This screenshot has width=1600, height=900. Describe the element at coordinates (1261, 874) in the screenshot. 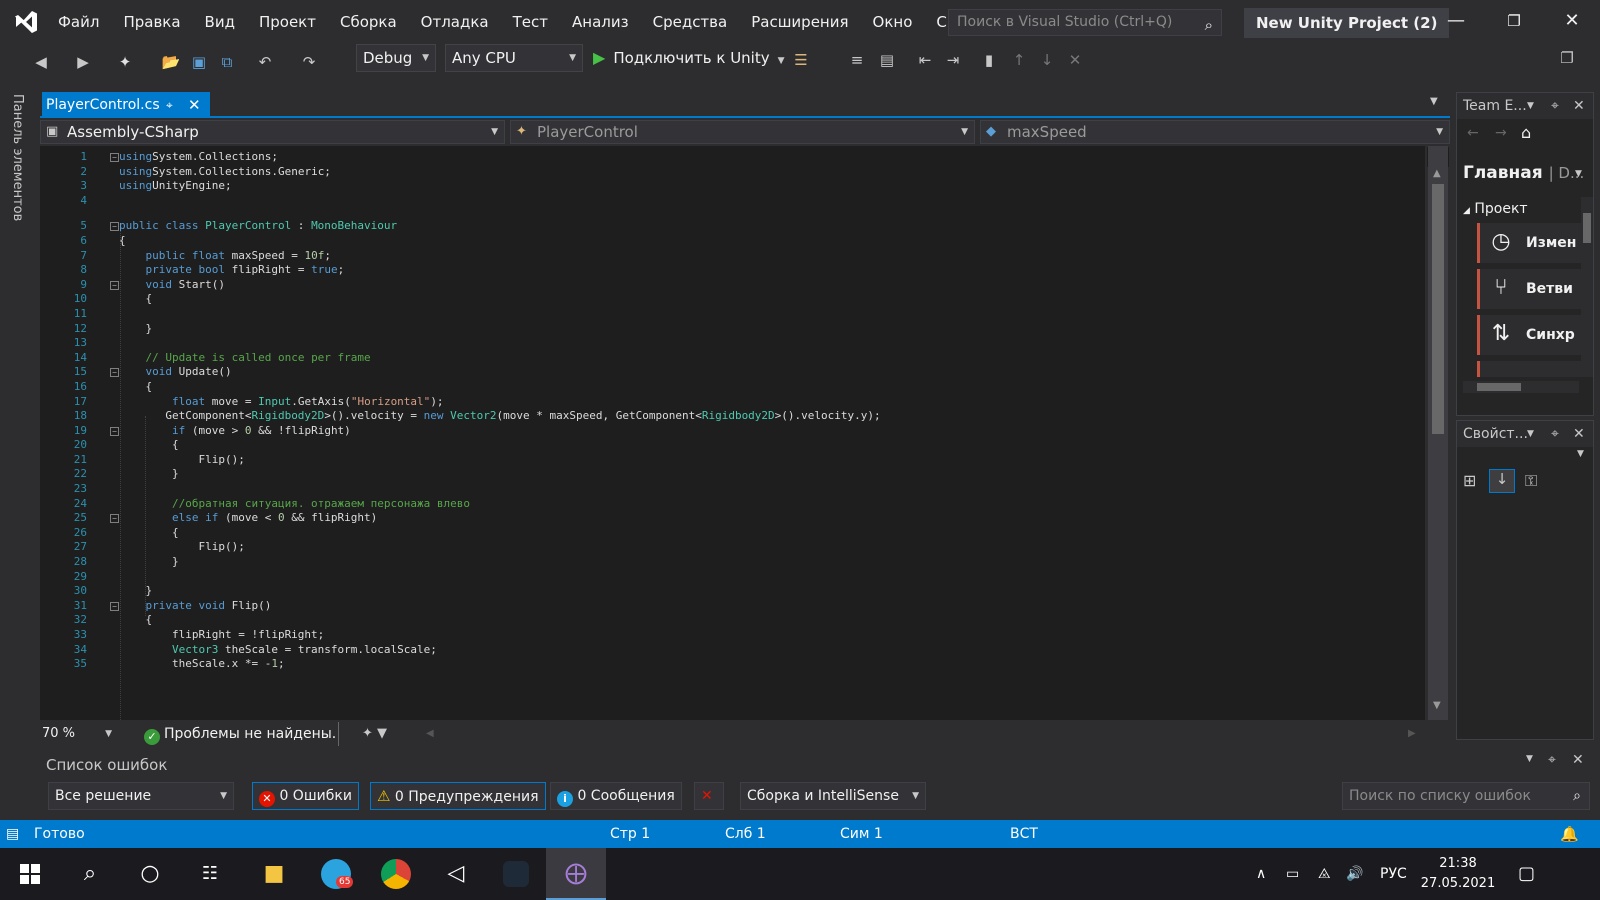

I see `show-hidden-icons-icon: ∧` at that location.